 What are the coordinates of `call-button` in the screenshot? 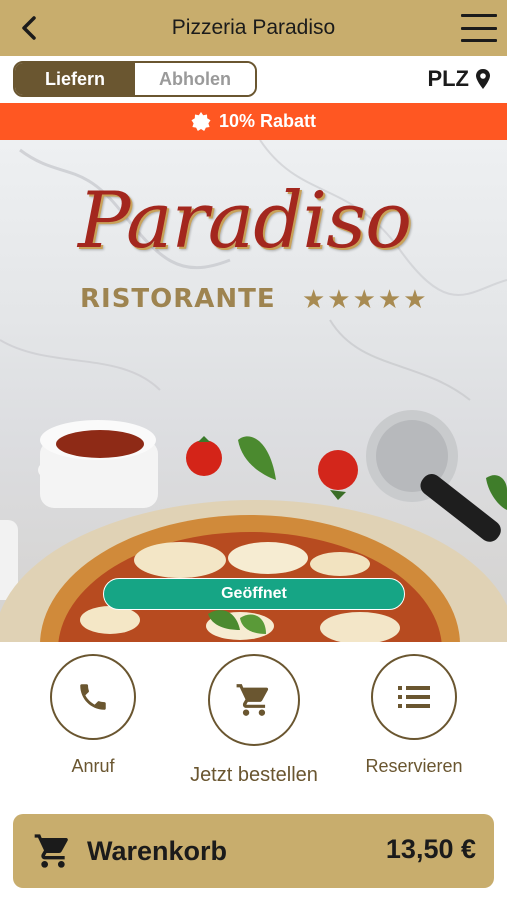 It's located at (93, 697).